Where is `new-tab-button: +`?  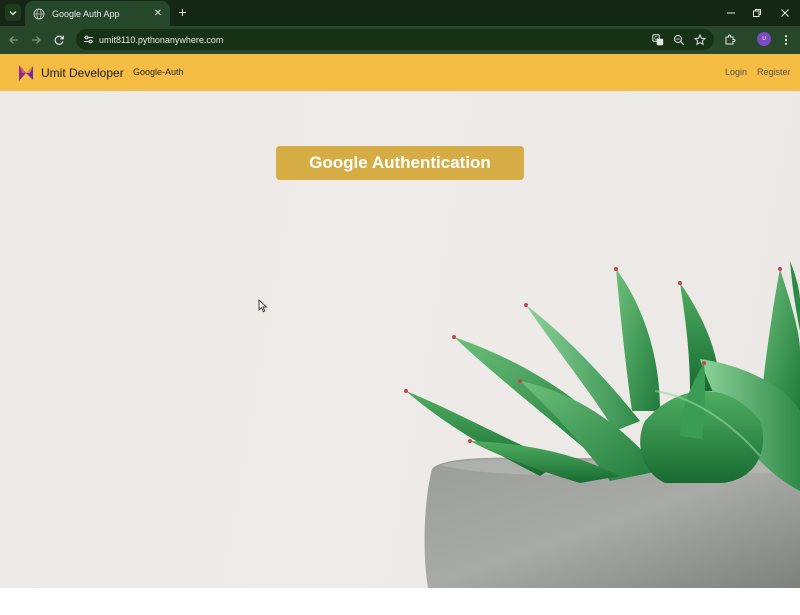
new-tab-button: + is located at coordinates (182, 12).